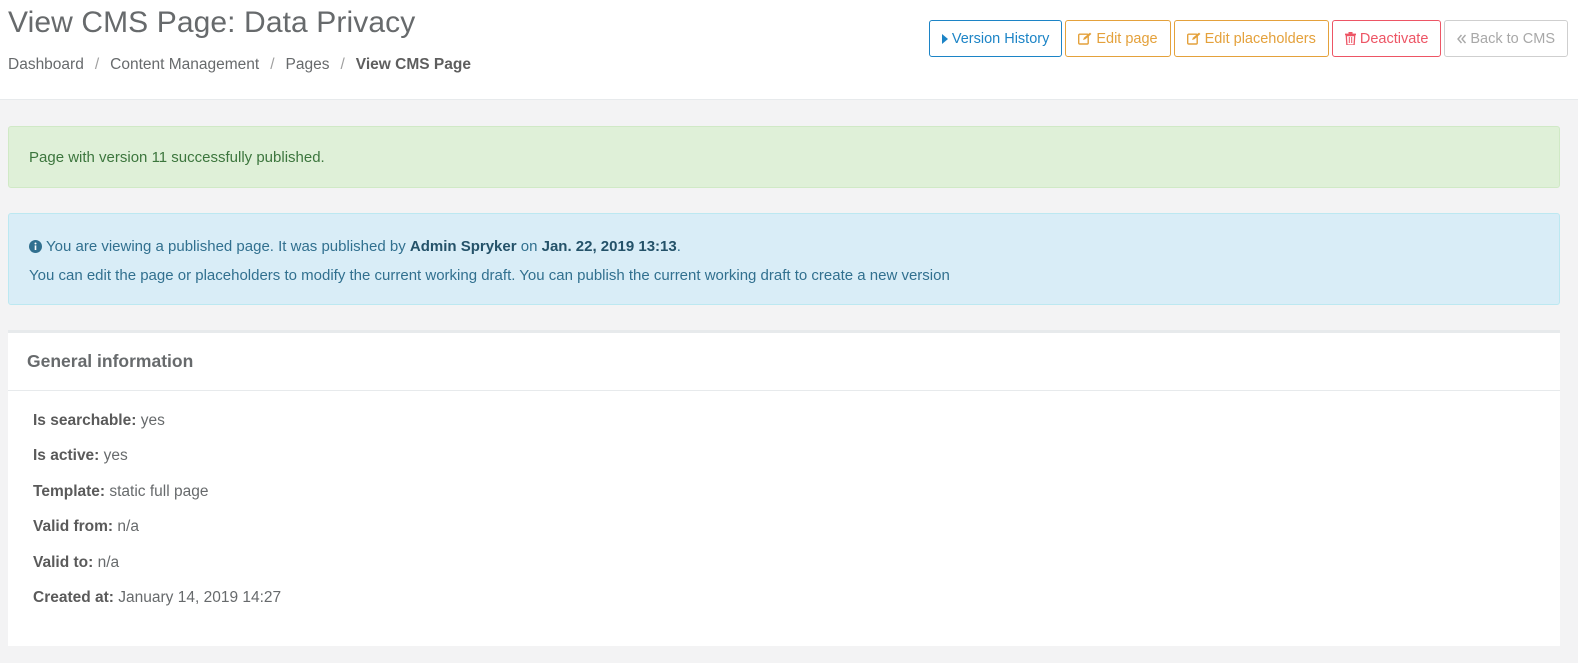 The width and height of the screenshot is (1578, 663). What do you see at coordinates (308, 65) in the screenshot?
I see `breadcrumb-pages: Pages` at bounding box center [308, 65].